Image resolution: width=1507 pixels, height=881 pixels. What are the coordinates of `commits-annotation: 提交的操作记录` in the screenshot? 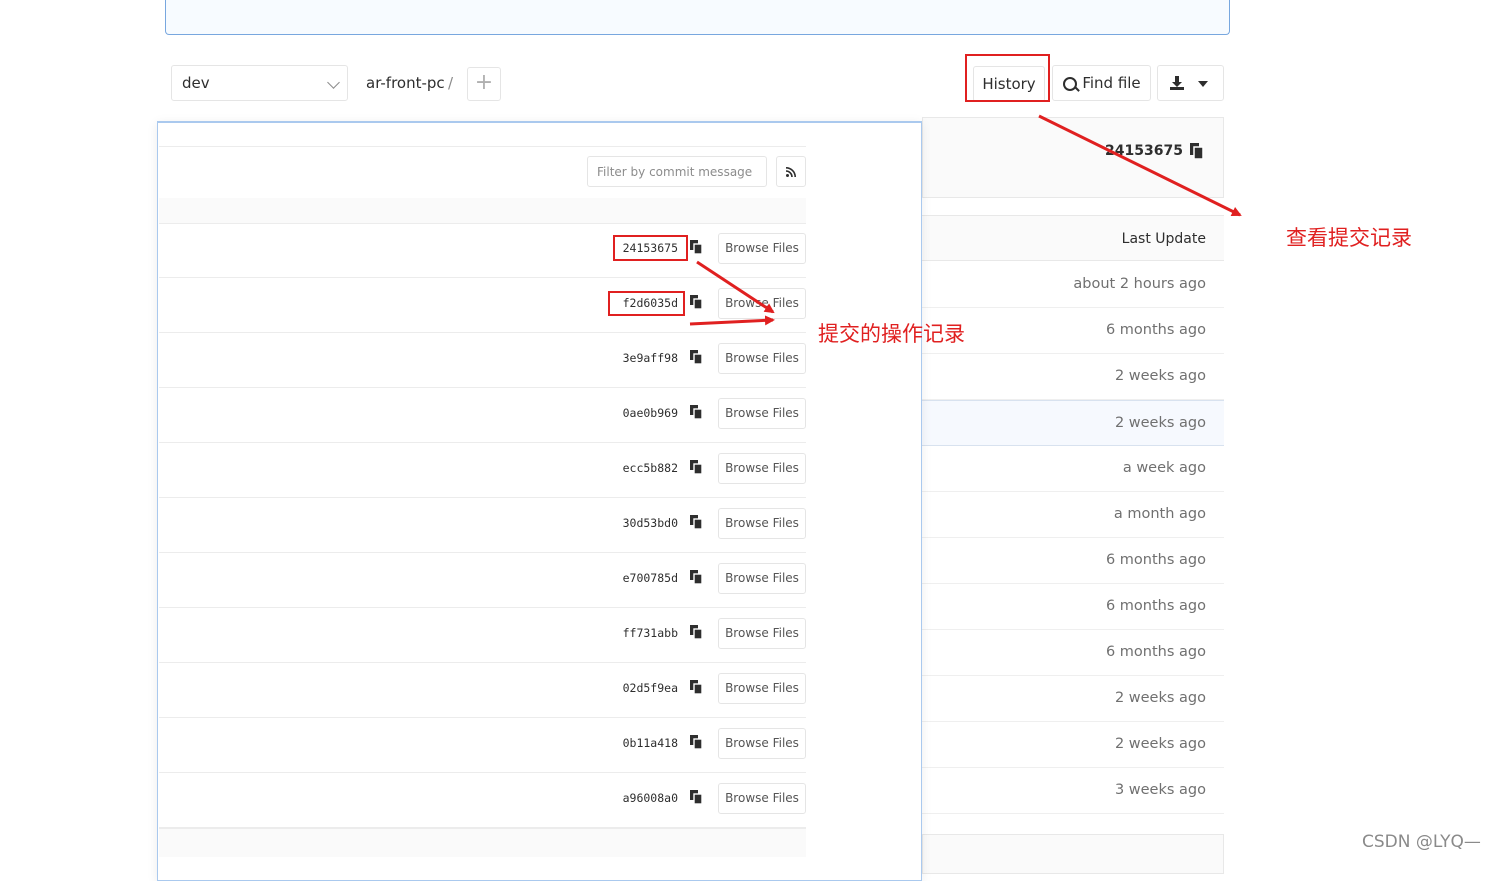 It's located at (891, 334).